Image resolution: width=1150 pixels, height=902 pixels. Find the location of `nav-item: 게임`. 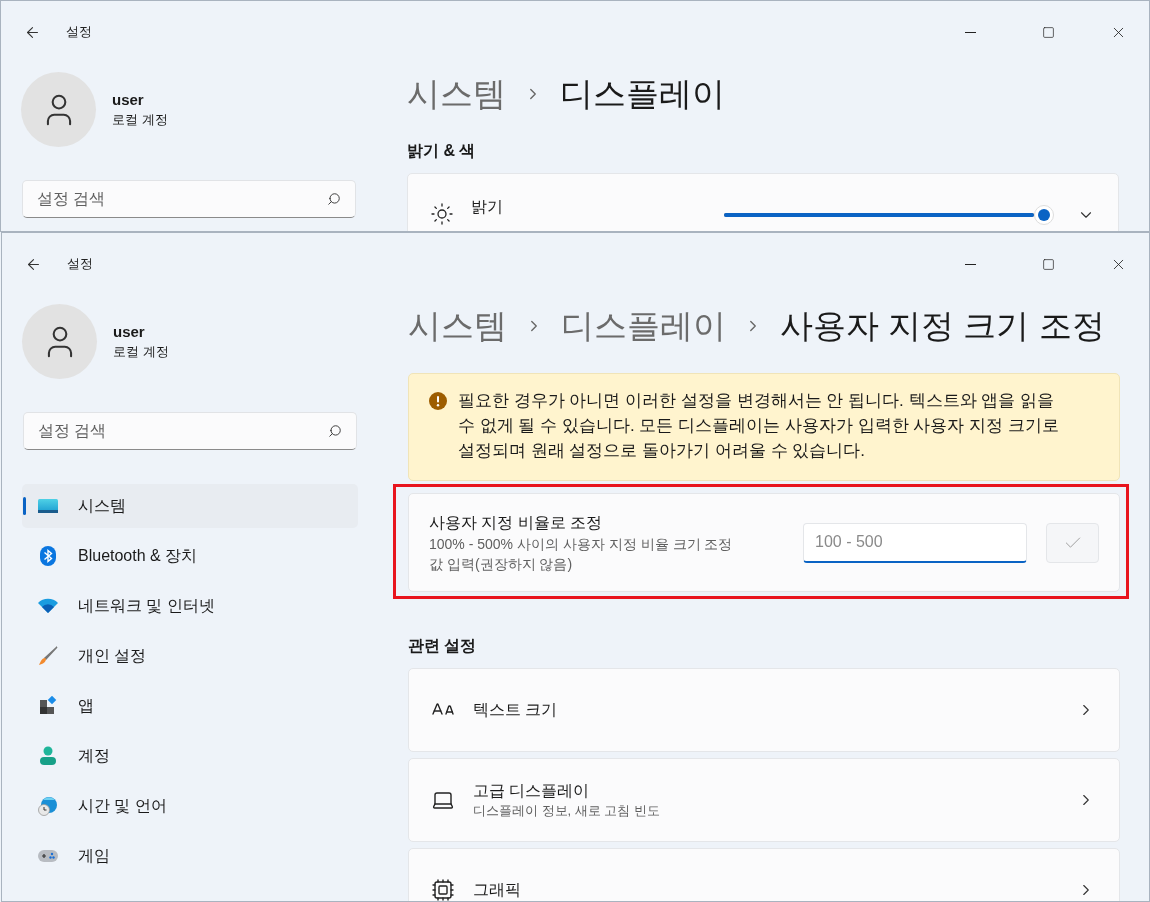

nav-item: 게임 is located at coordinates (190, 856).